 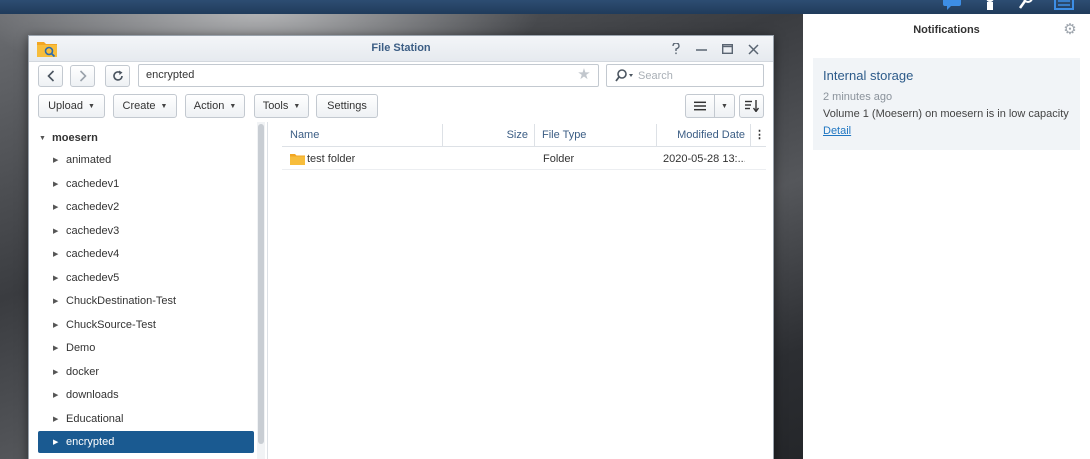 I want to click on notification-chat-icon, so click(x=952, y=6).